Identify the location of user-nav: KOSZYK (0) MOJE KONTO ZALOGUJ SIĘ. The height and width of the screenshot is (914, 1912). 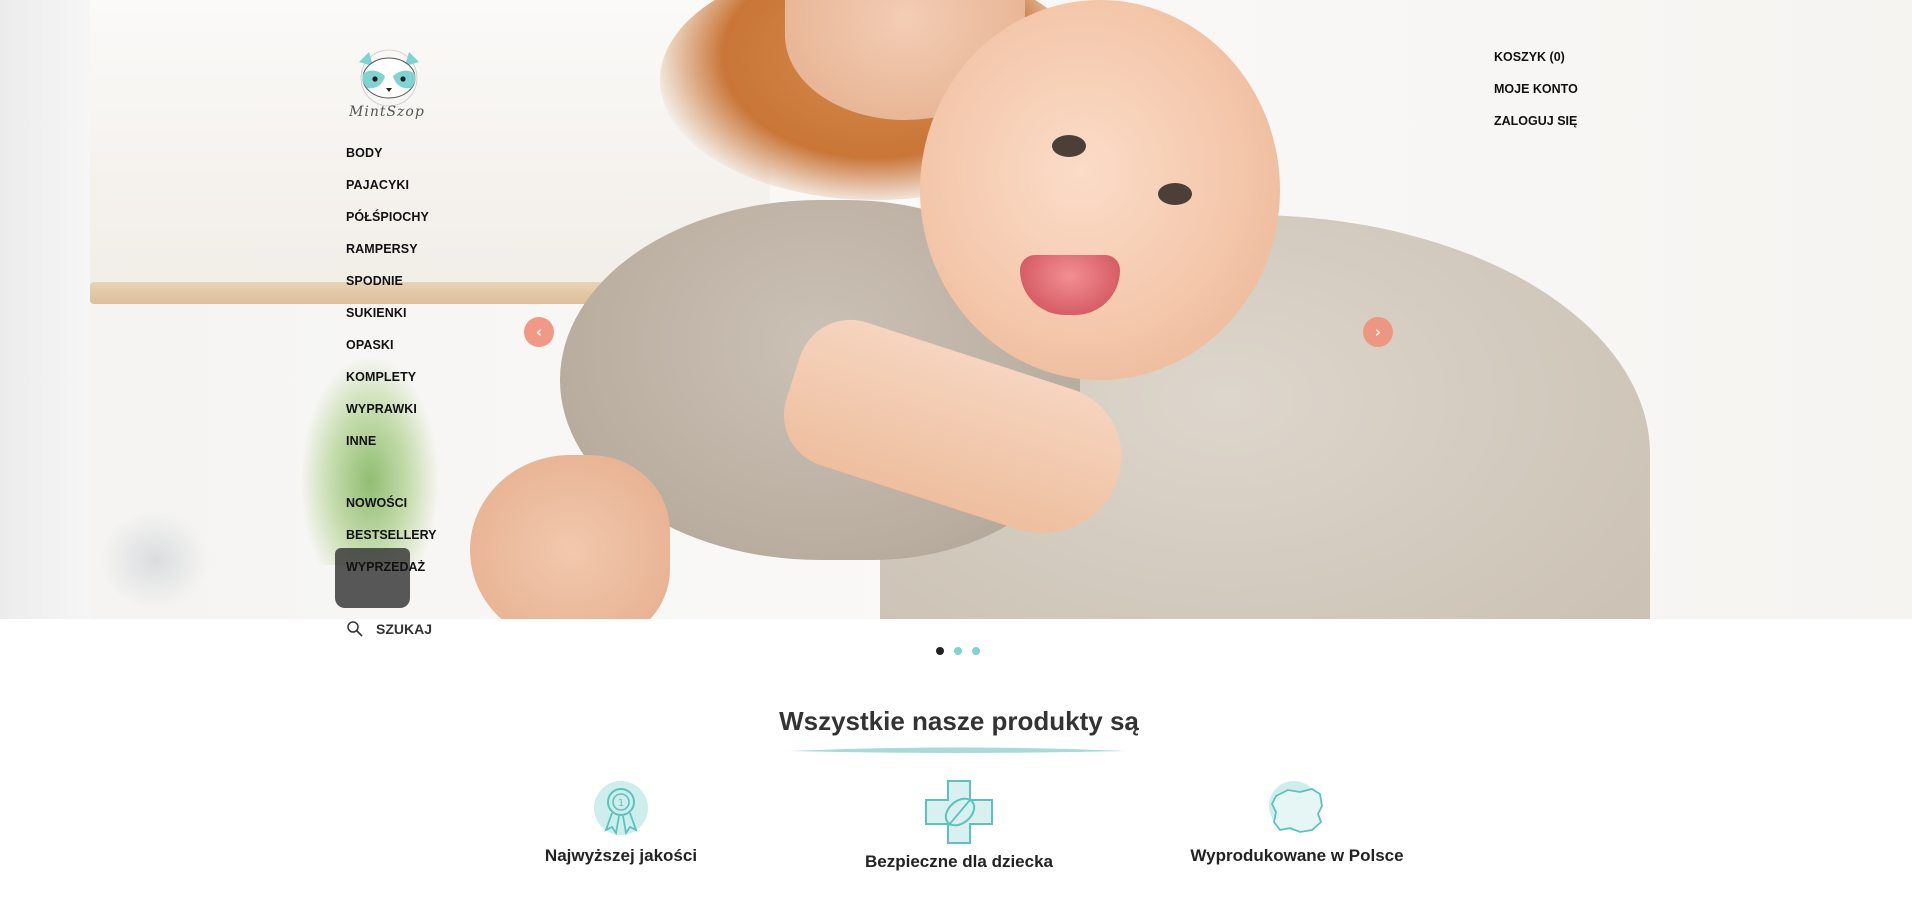
(1536, 96).